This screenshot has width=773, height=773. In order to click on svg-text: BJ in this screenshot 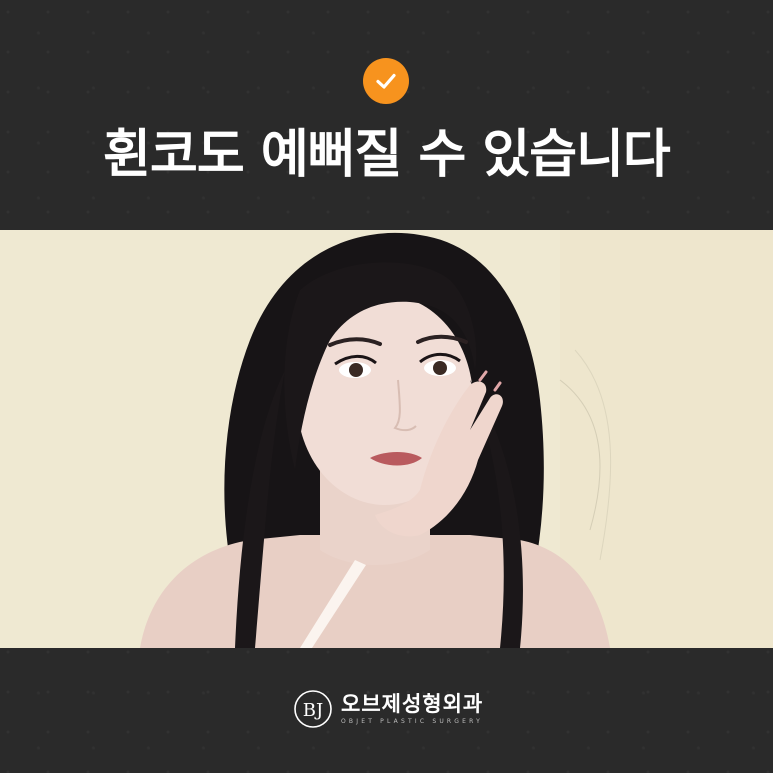, I will do `click(313, 710)`.